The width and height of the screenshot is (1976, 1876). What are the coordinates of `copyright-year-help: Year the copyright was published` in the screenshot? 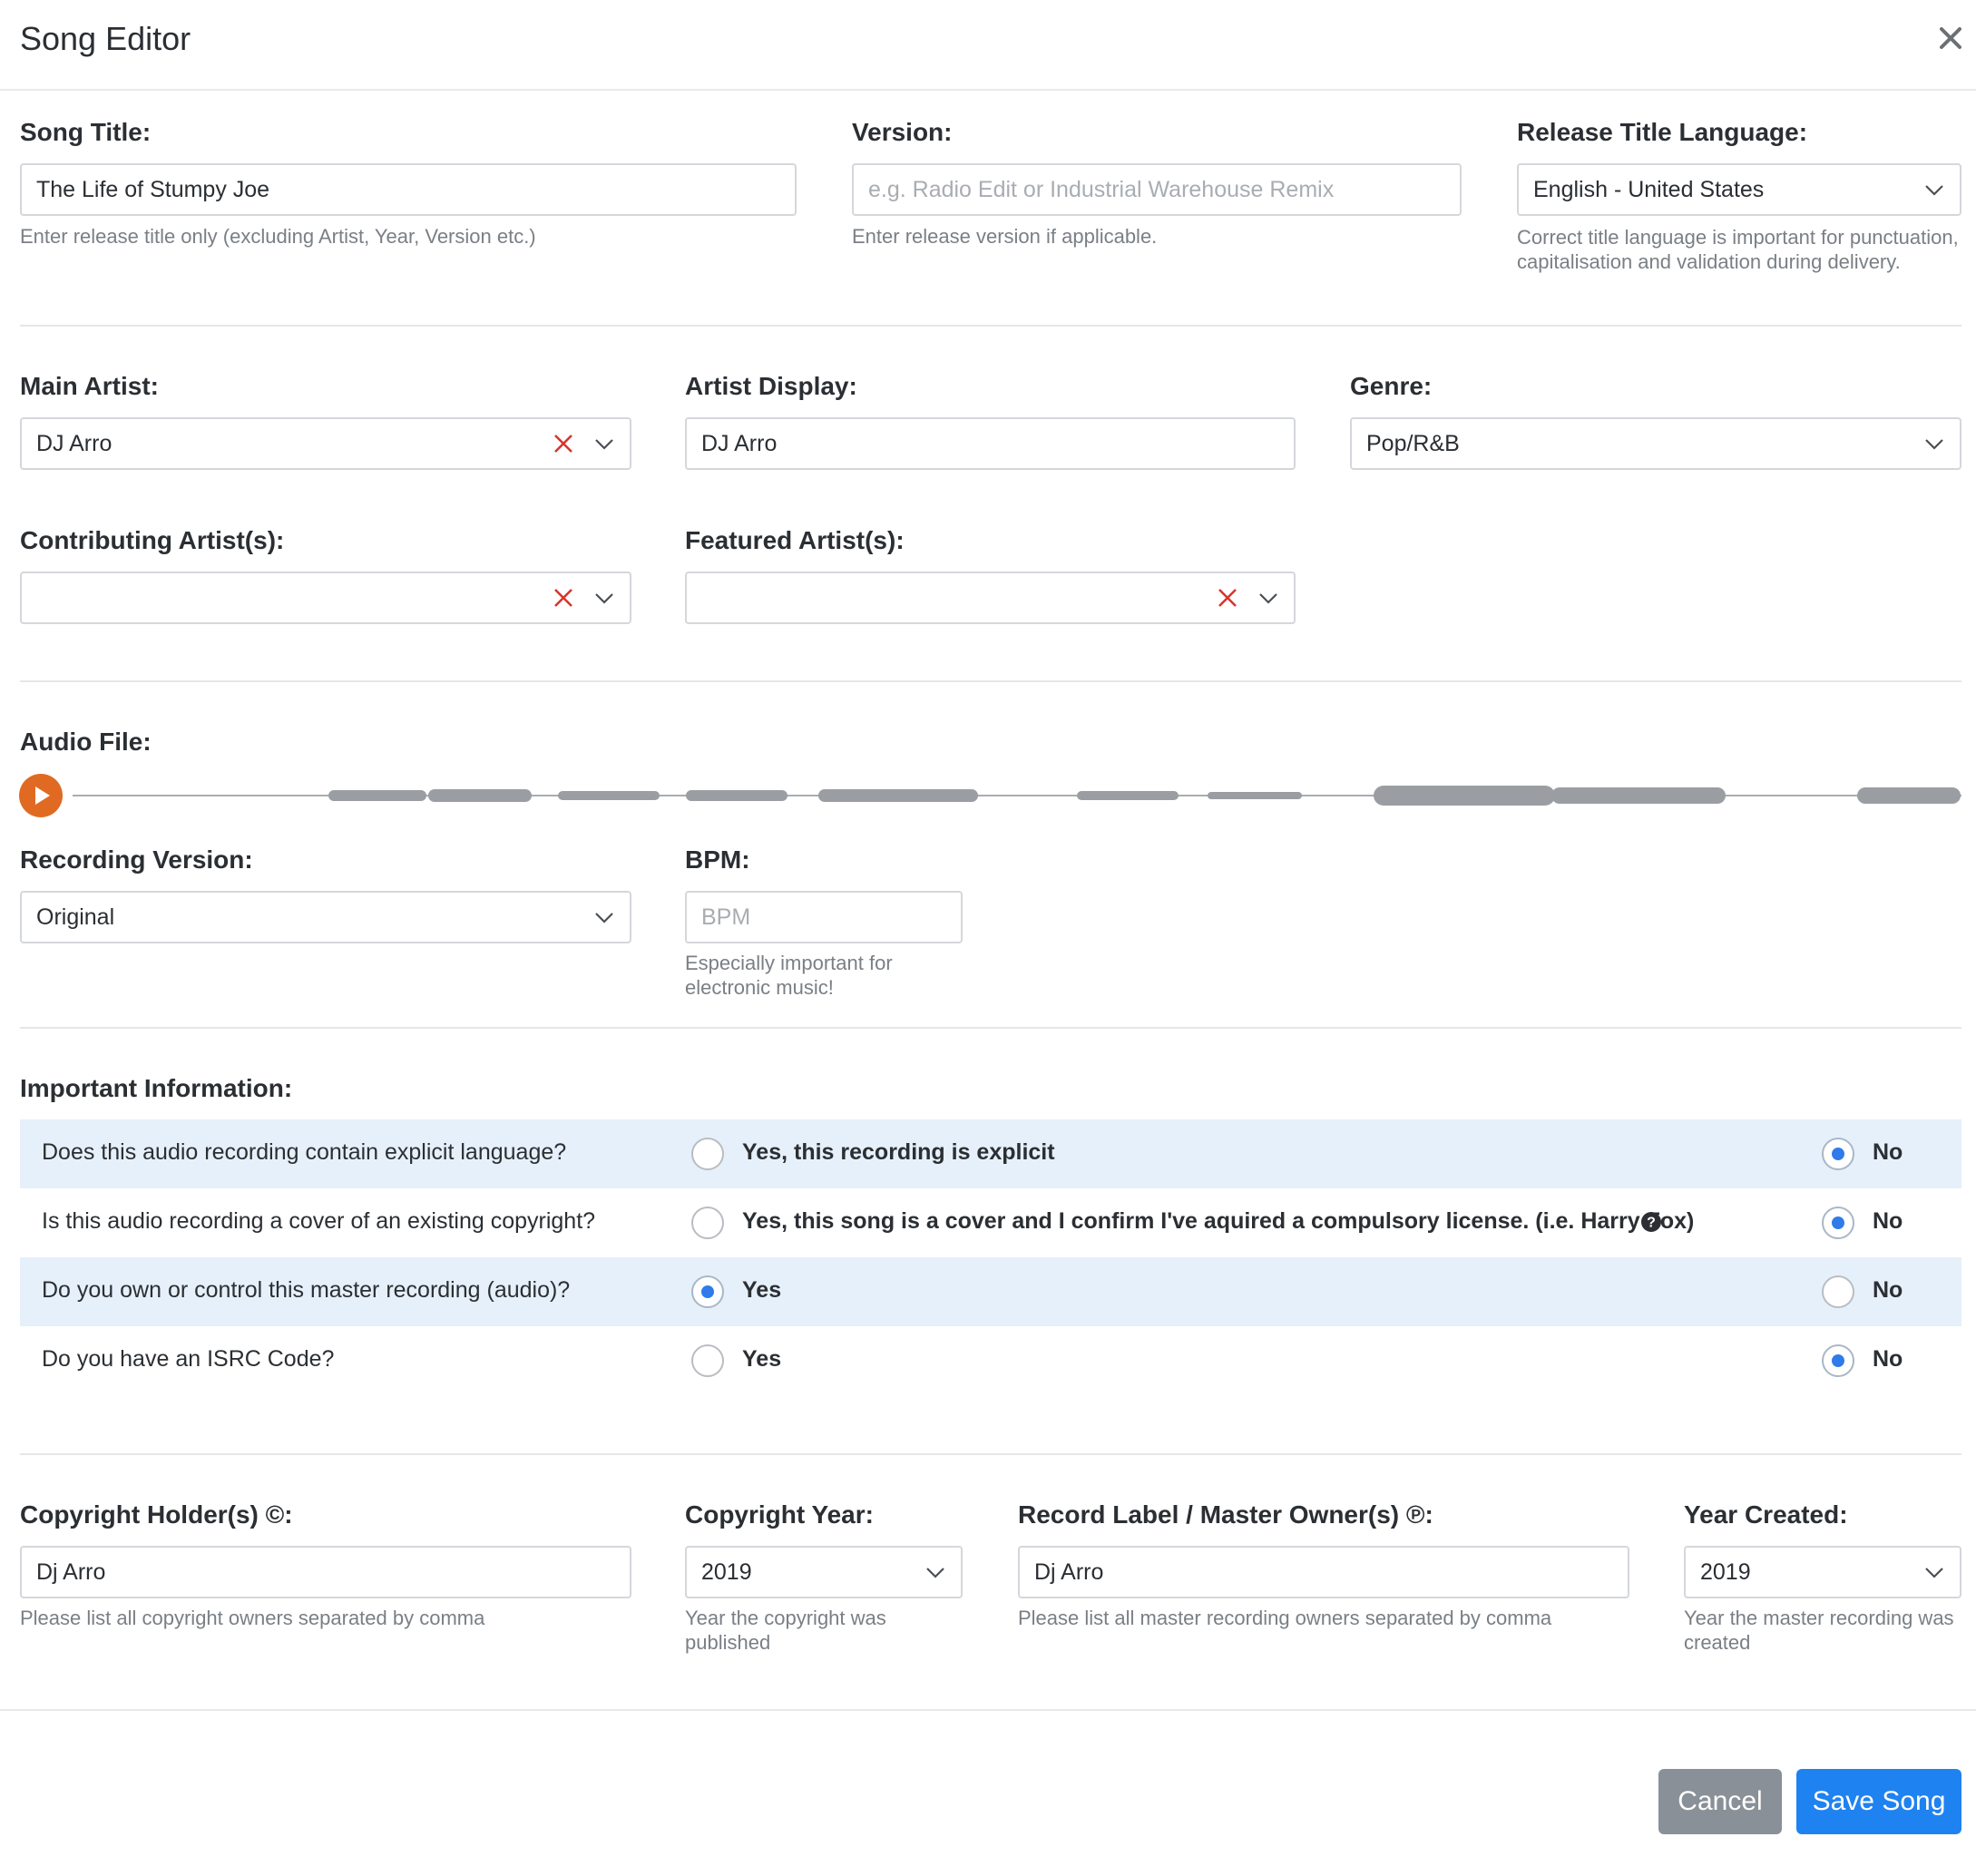 It's located at (786, 1630).